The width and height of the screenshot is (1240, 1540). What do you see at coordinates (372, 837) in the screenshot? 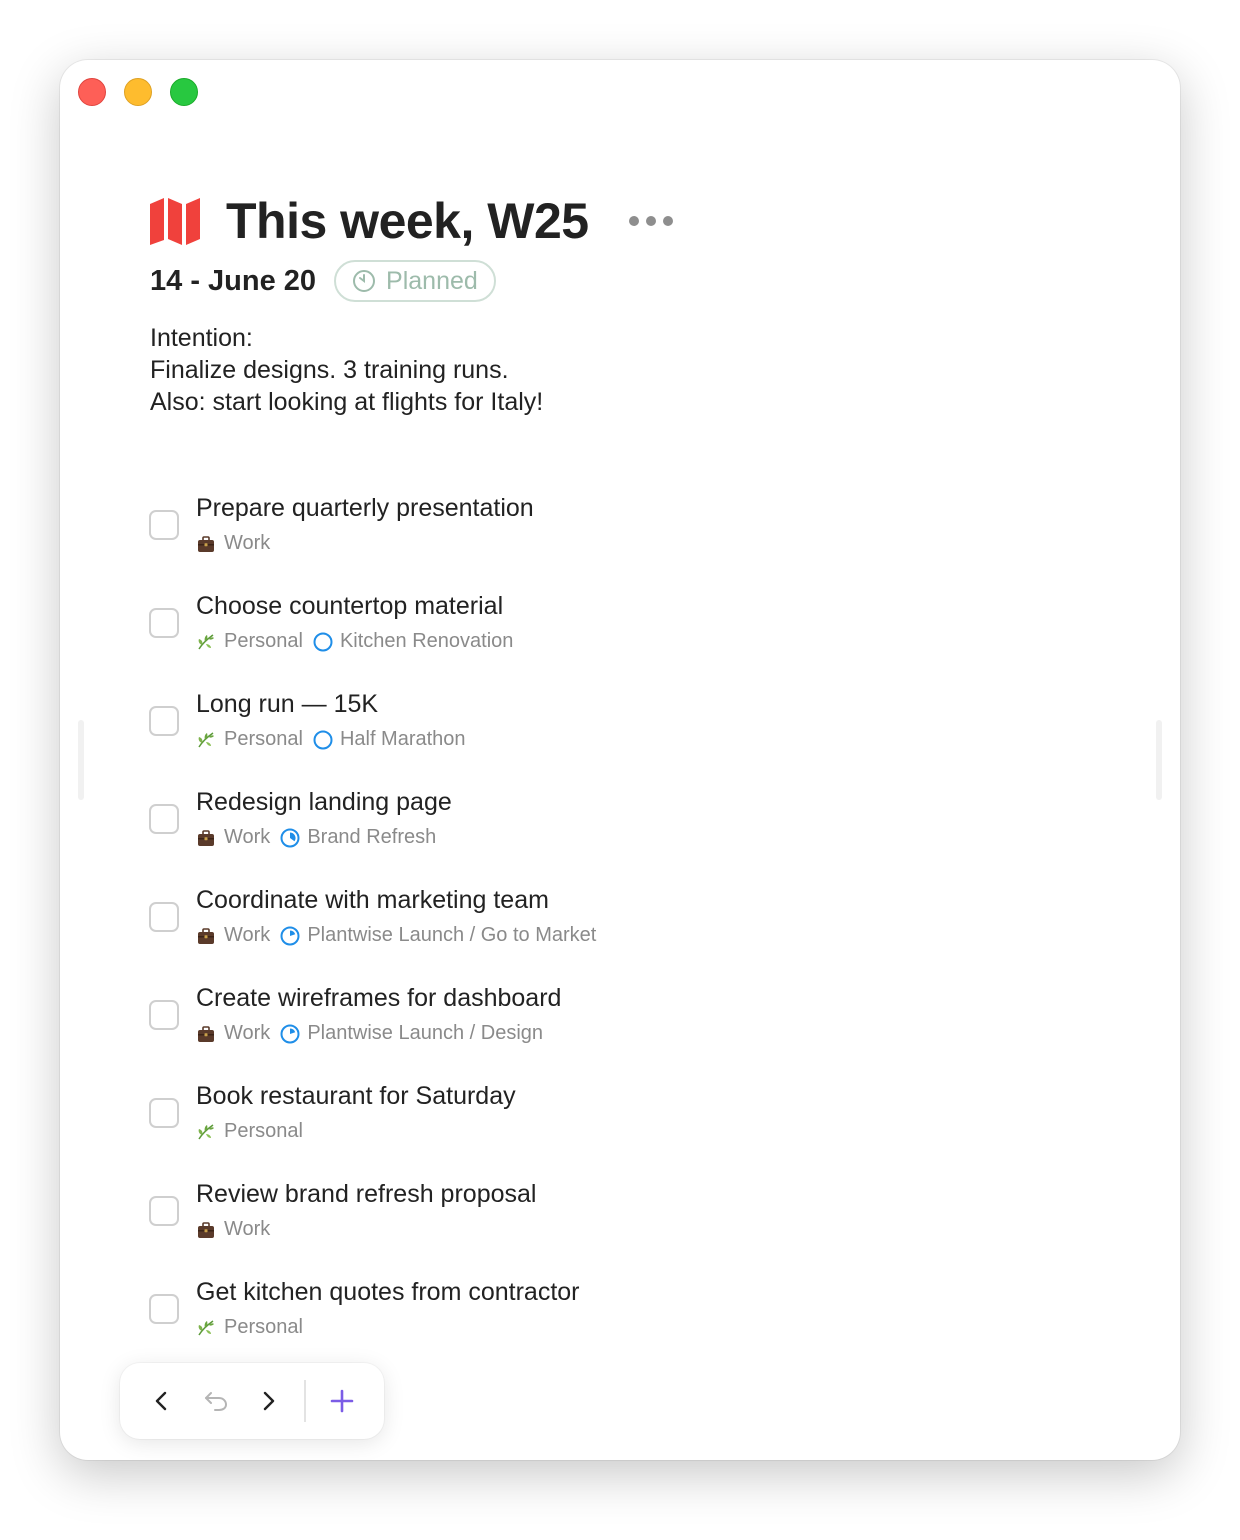
I see `task-project-label: Brand Refresh` at bounding box center [372, 837].